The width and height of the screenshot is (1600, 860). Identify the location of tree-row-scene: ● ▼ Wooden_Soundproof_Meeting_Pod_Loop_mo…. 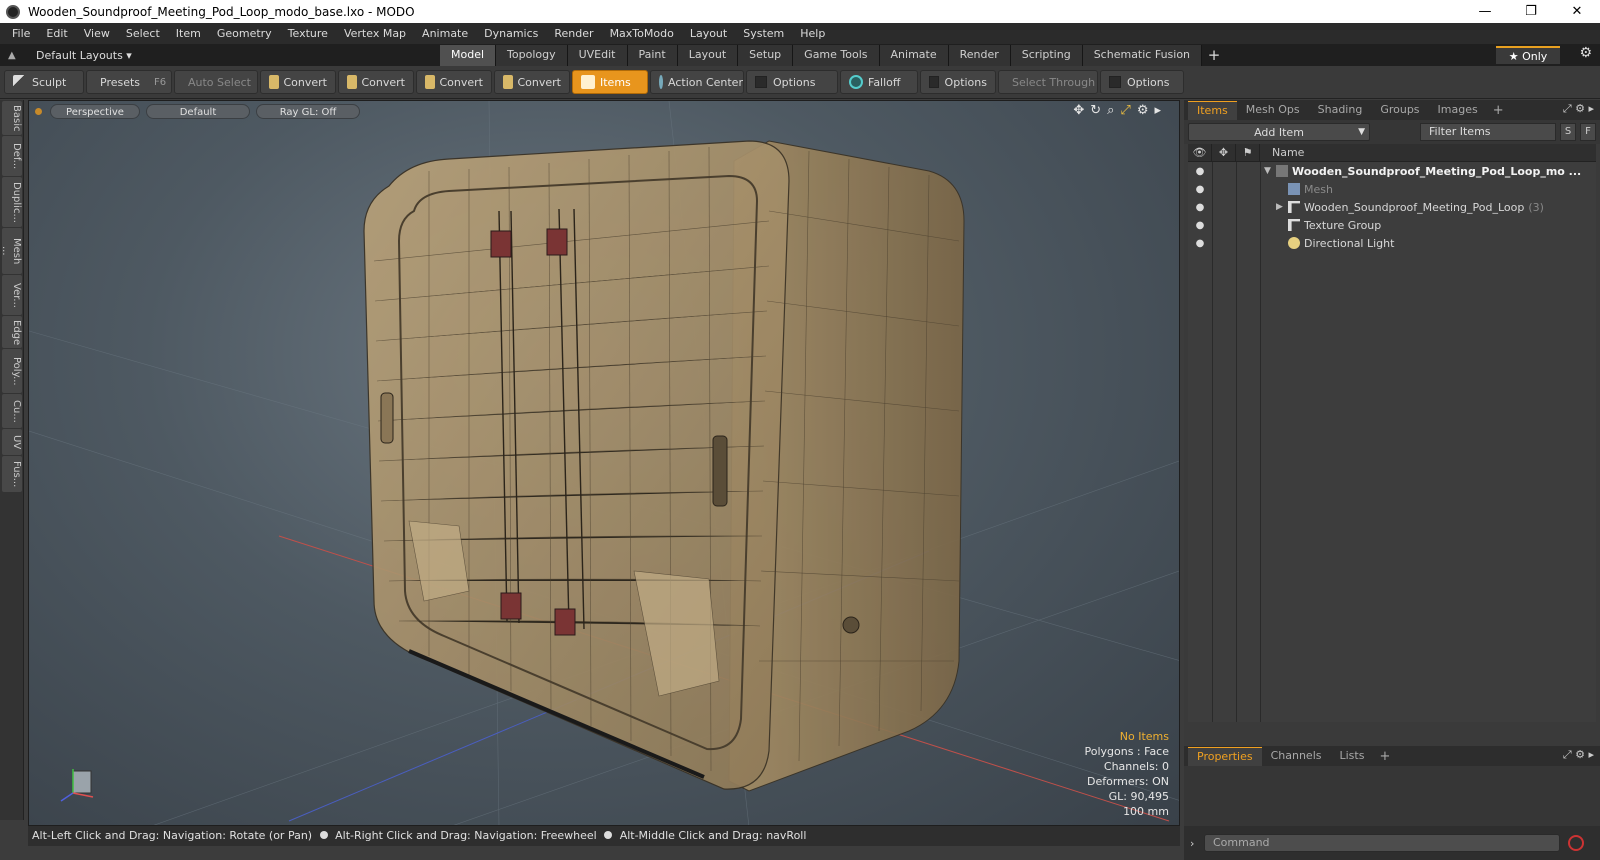
(1392, 171).